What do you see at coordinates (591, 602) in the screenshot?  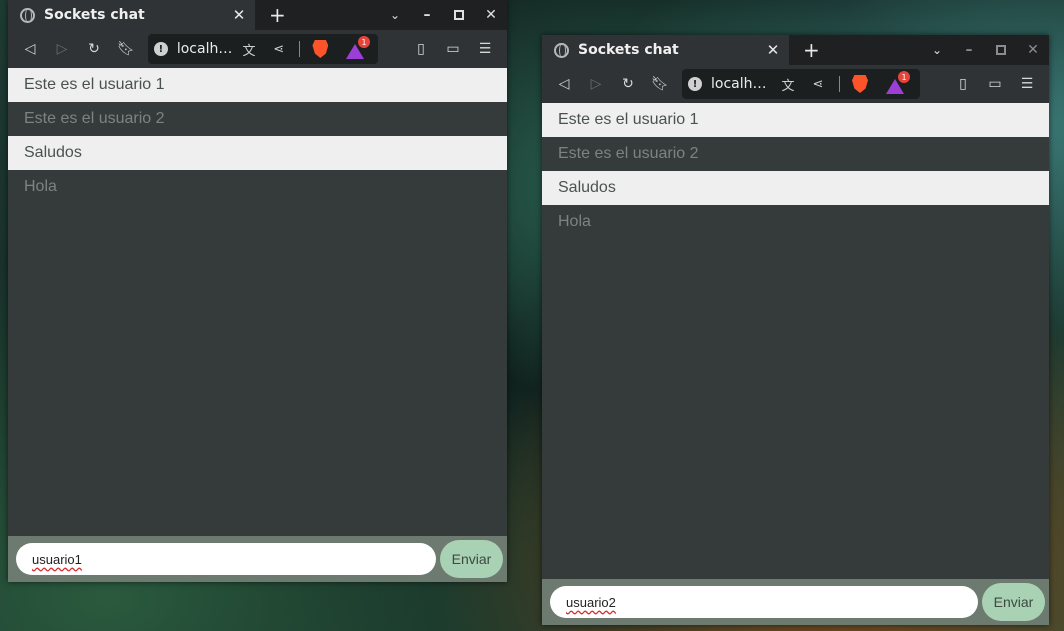 I see `message-input-value: usuario2` at bounding box center [591, 602].